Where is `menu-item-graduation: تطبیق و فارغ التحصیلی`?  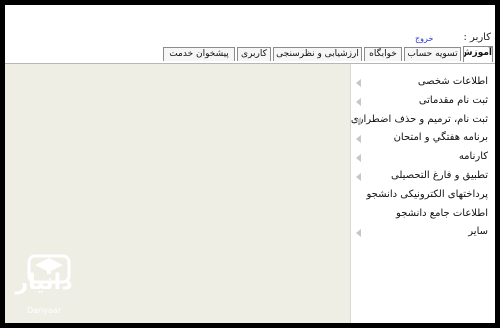
menu-item-graduation: تطبیق و فارغ التحصیلی is located at coordinates (423, 177).